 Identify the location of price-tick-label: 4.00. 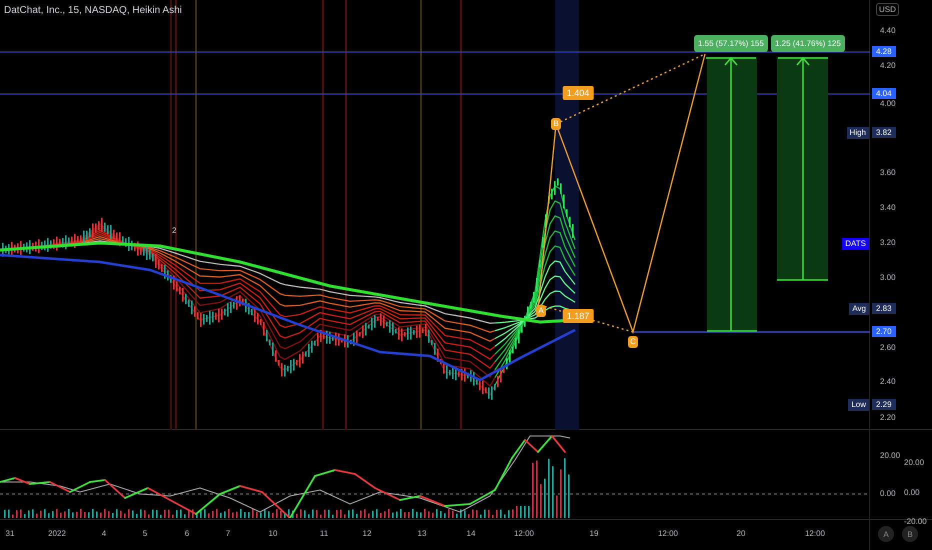
(888, 103).